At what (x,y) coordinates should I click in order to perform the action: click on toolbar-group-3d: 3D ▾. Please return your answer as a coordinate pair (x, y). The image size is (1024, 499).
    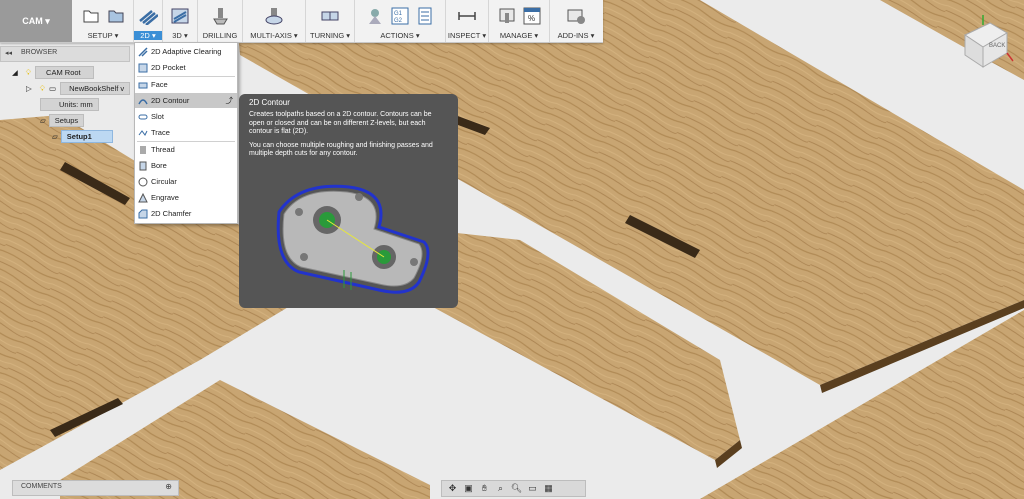
    Looking at the image, I should click on (180, 21).